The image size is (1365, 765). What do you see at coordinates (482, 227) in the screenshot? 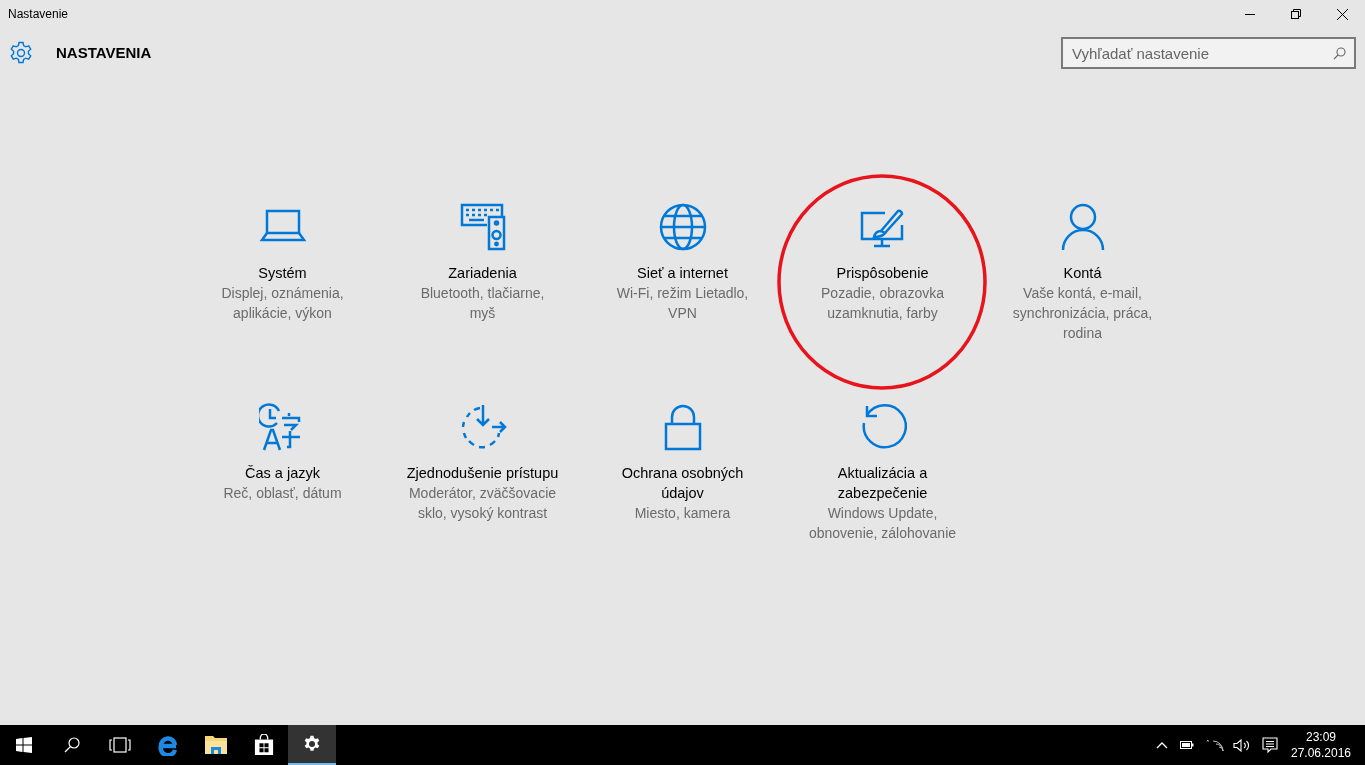
I see `keyboard-speaker-icon` at bounding box center [482, 227].